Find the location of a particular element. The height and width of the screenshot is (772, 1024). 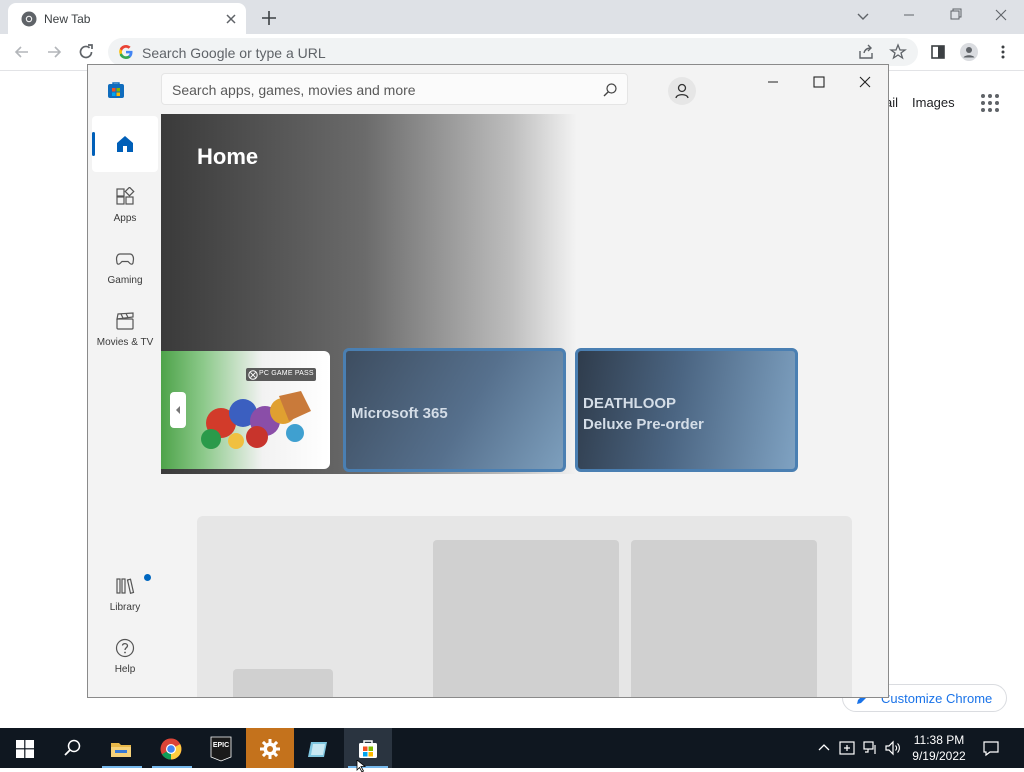

nav-library-label: Library is located at coordinates (125, 607).